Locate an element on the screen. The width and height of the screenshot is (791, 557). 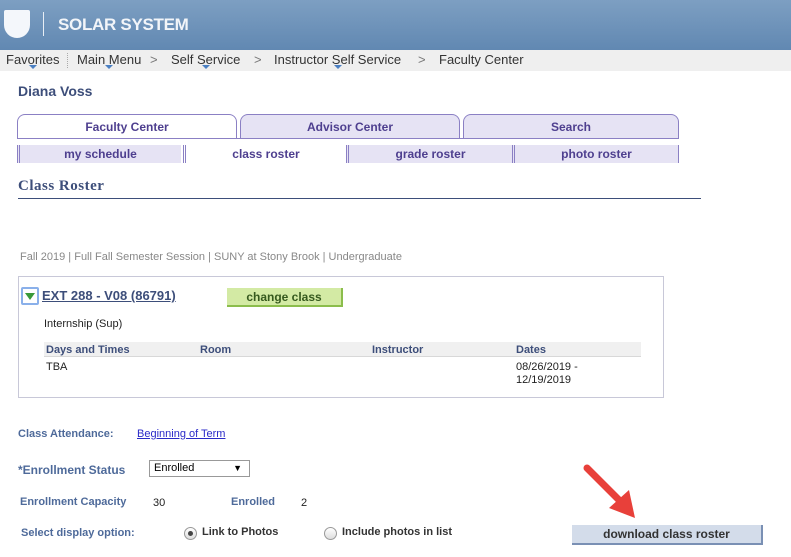
class-link: EXT 288 - V08 (86791) is located at coordinates (109, 295).